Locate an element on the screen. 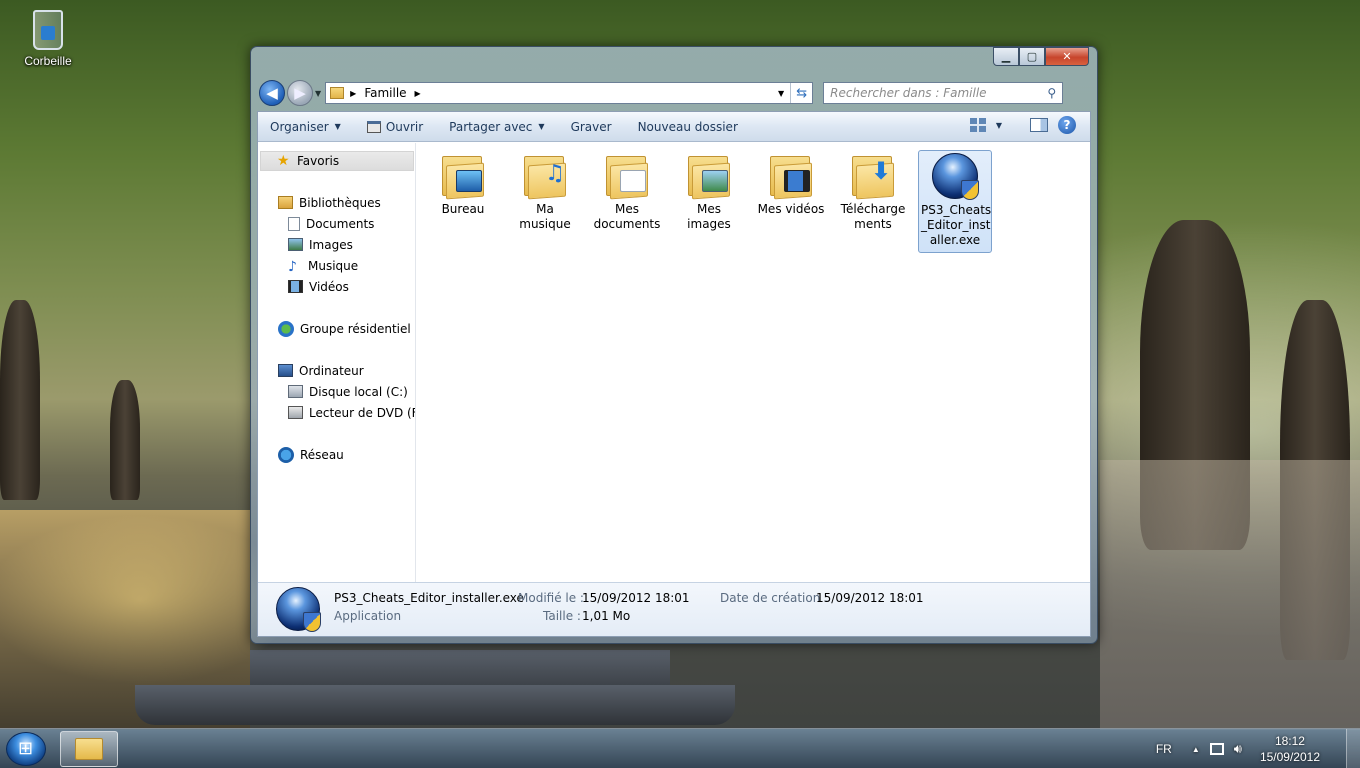 The image size is (1360, 768). file-label: images is located at coordinates (709, 224).